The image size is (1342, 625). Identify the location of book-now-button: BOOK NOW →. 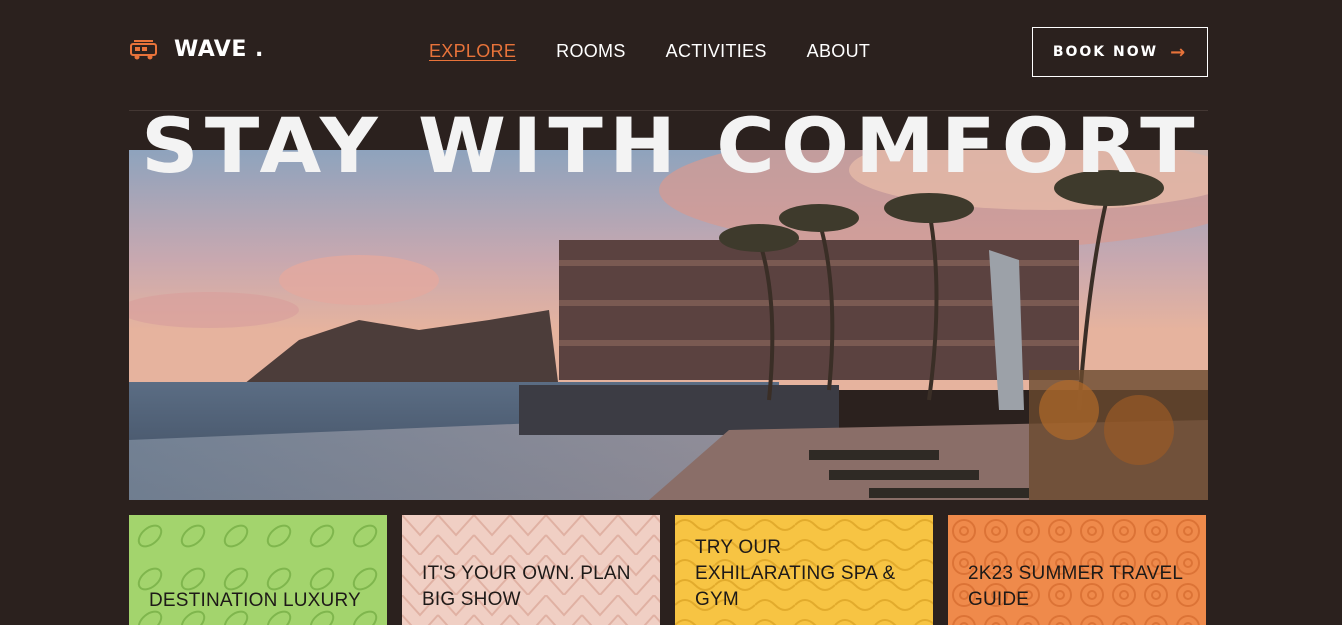
(1120, 52).